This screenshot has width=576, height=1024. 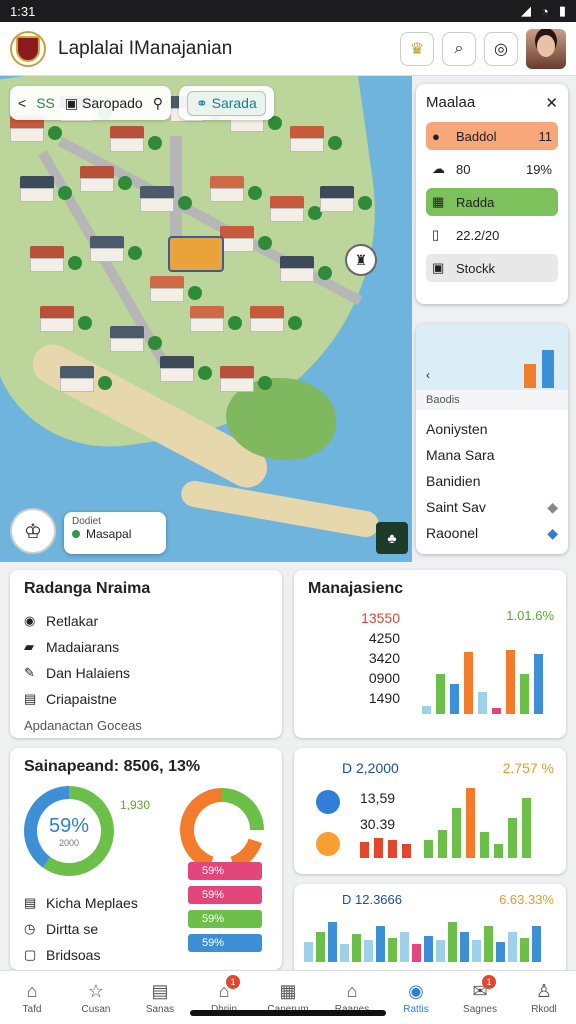 I want to click on circle-icon: ●, so click(x=436, y=136).